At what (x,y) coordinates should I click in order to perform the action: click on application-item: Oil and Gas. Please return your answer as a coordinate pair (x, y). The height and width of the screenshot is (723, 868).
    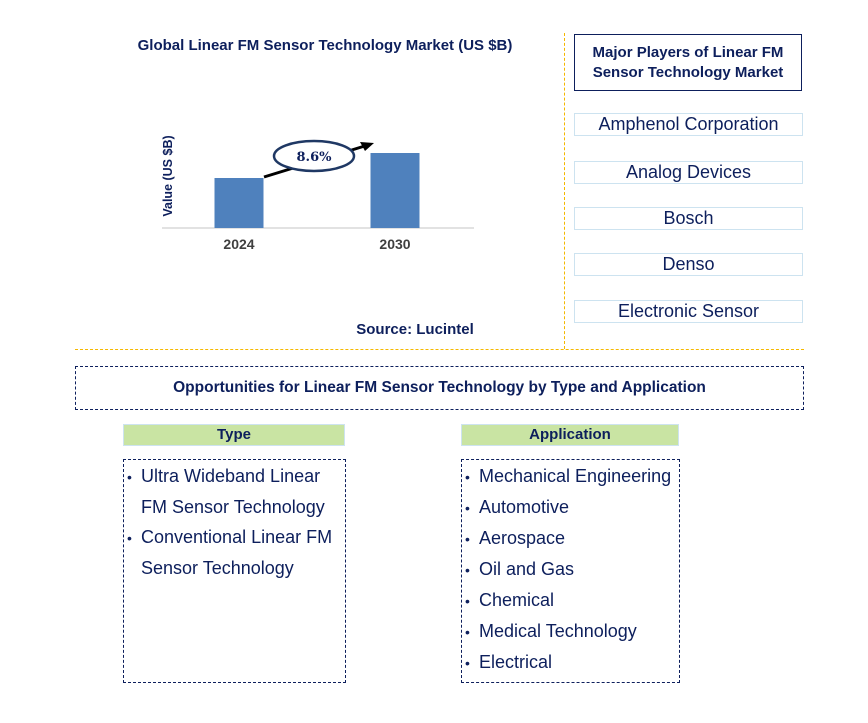
    Looking at the image, I should click on (570, 569).